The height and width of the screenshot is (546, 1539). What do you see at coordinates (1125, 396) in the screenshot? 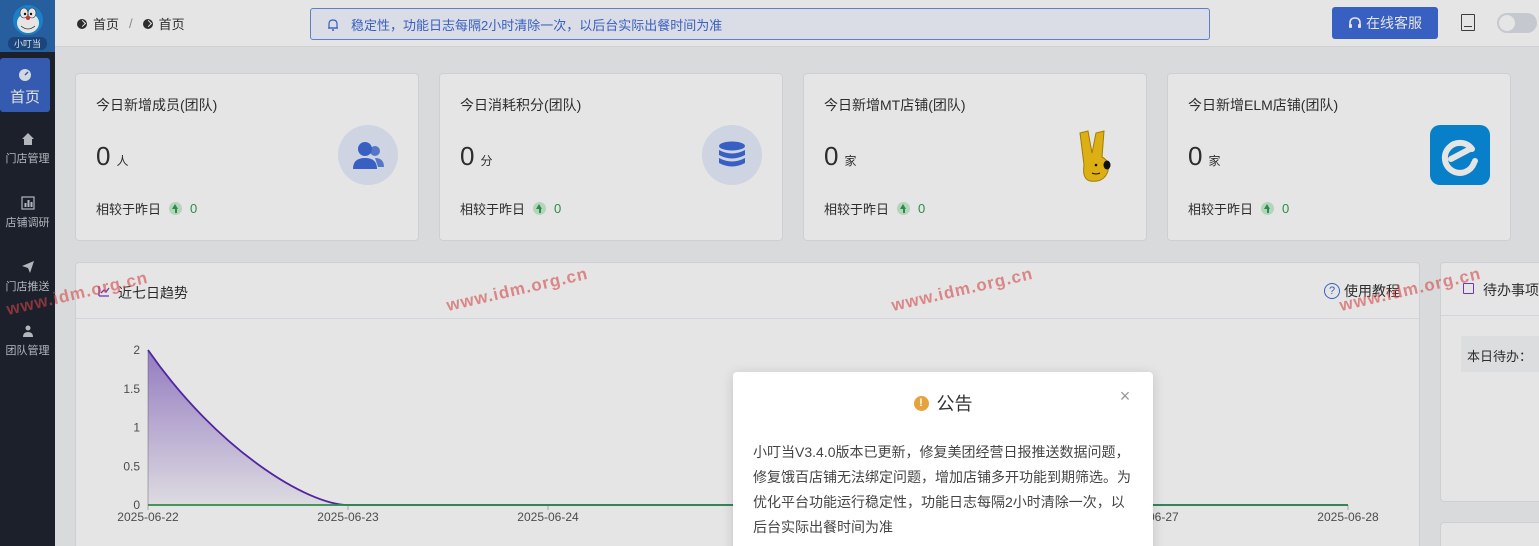
I see `close-icon: ×` at bounding box center [1125, 396].